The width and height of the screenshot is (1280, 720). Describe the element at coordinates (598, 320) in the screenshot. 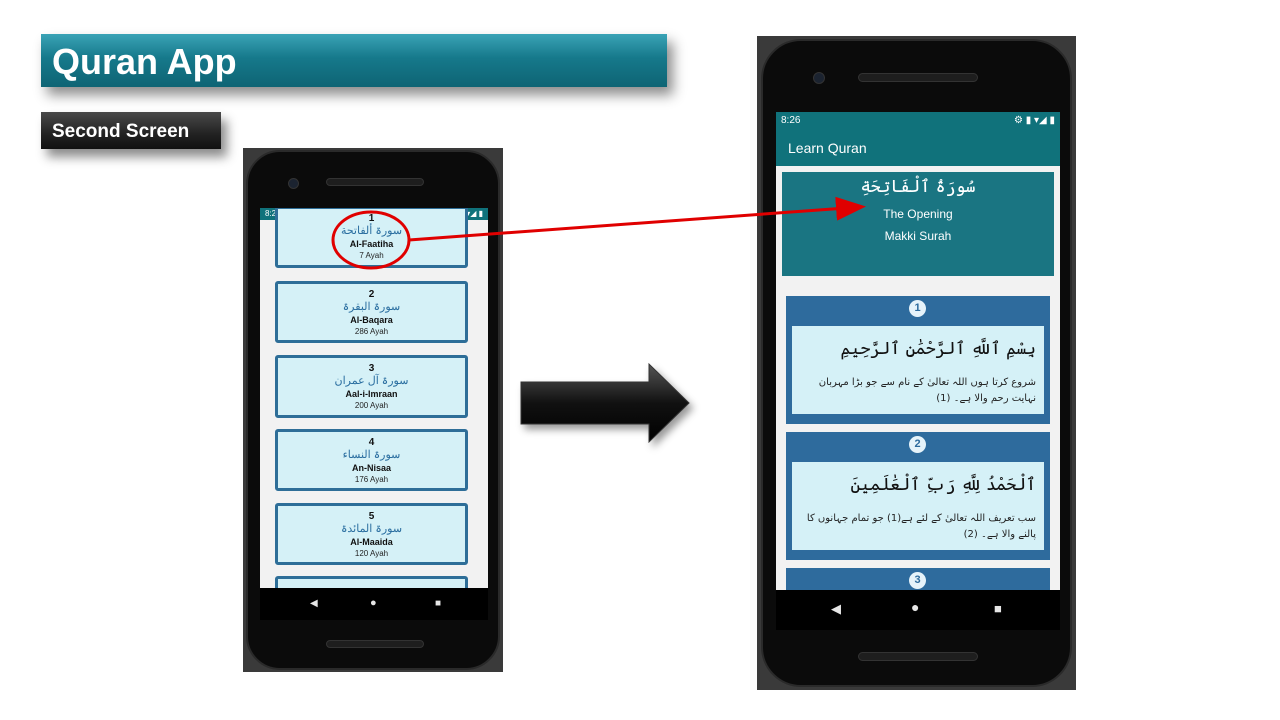

I see `annotation-layer` at that location.